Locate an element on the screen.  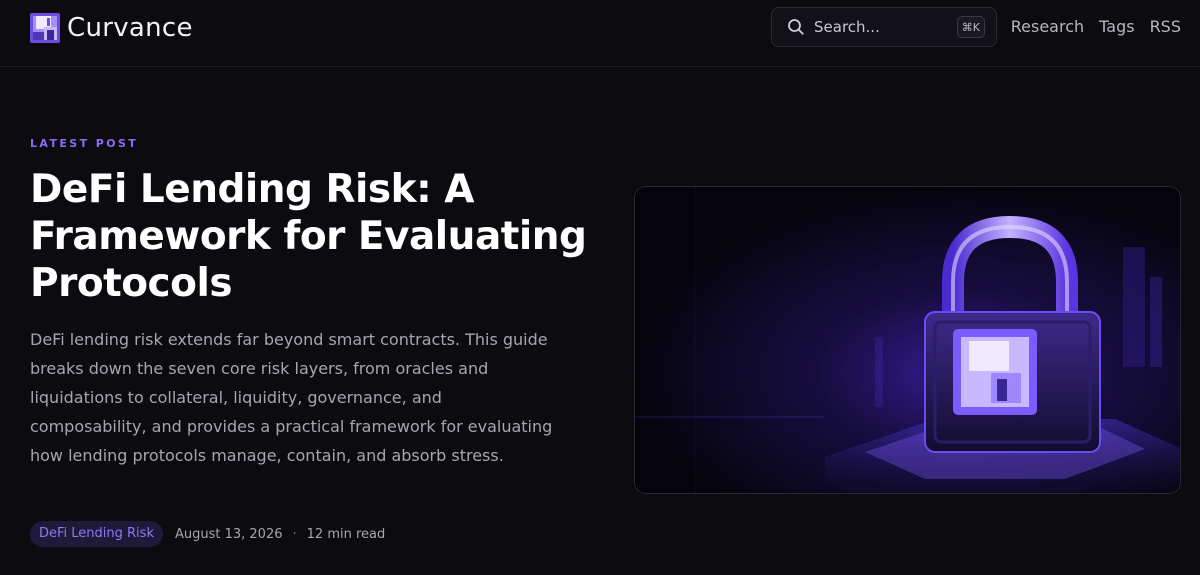
site-header: Curvance ⌘K Research Tags RSS is located at coordinates (600, 33).